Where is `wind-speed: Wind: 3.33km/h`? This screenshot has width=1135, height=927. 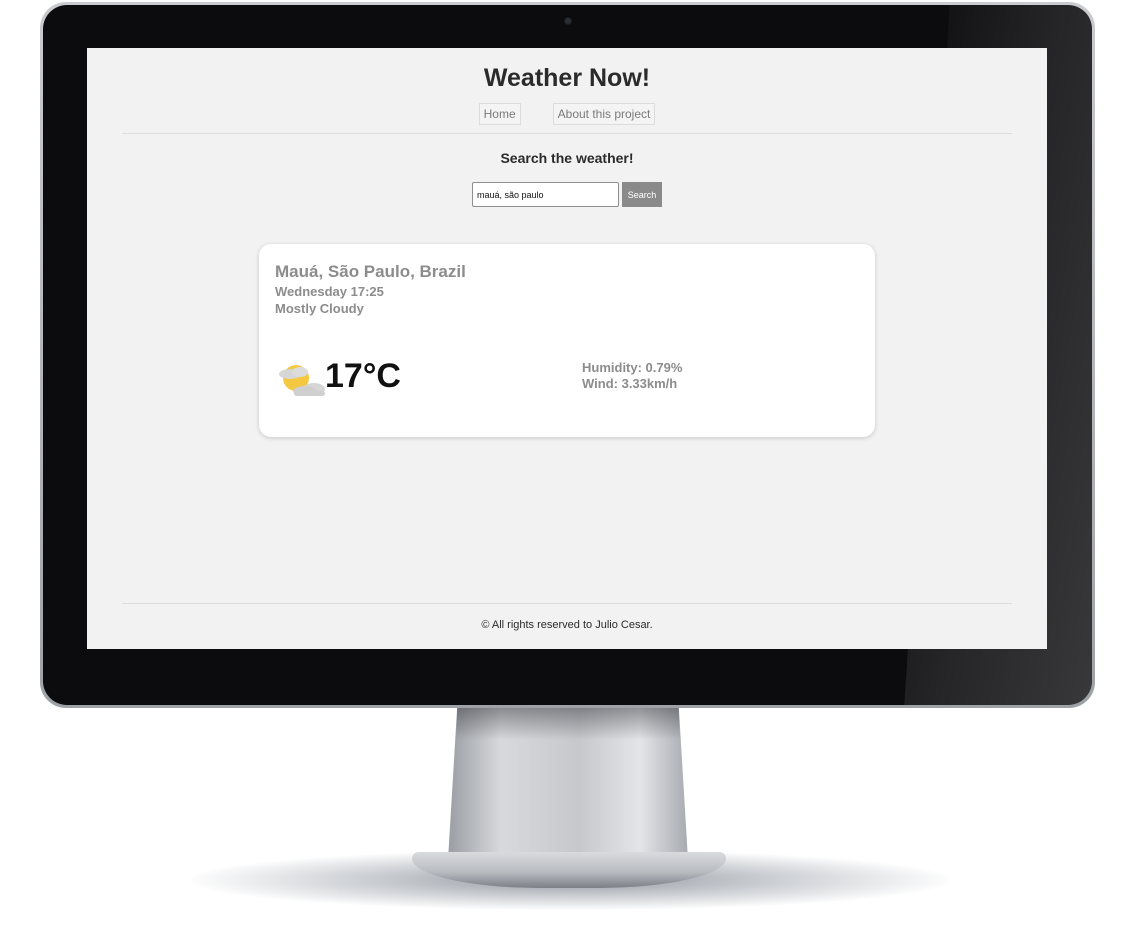
wind-speed: Wind: 3.33km/h is located at coordinates (630, 383).